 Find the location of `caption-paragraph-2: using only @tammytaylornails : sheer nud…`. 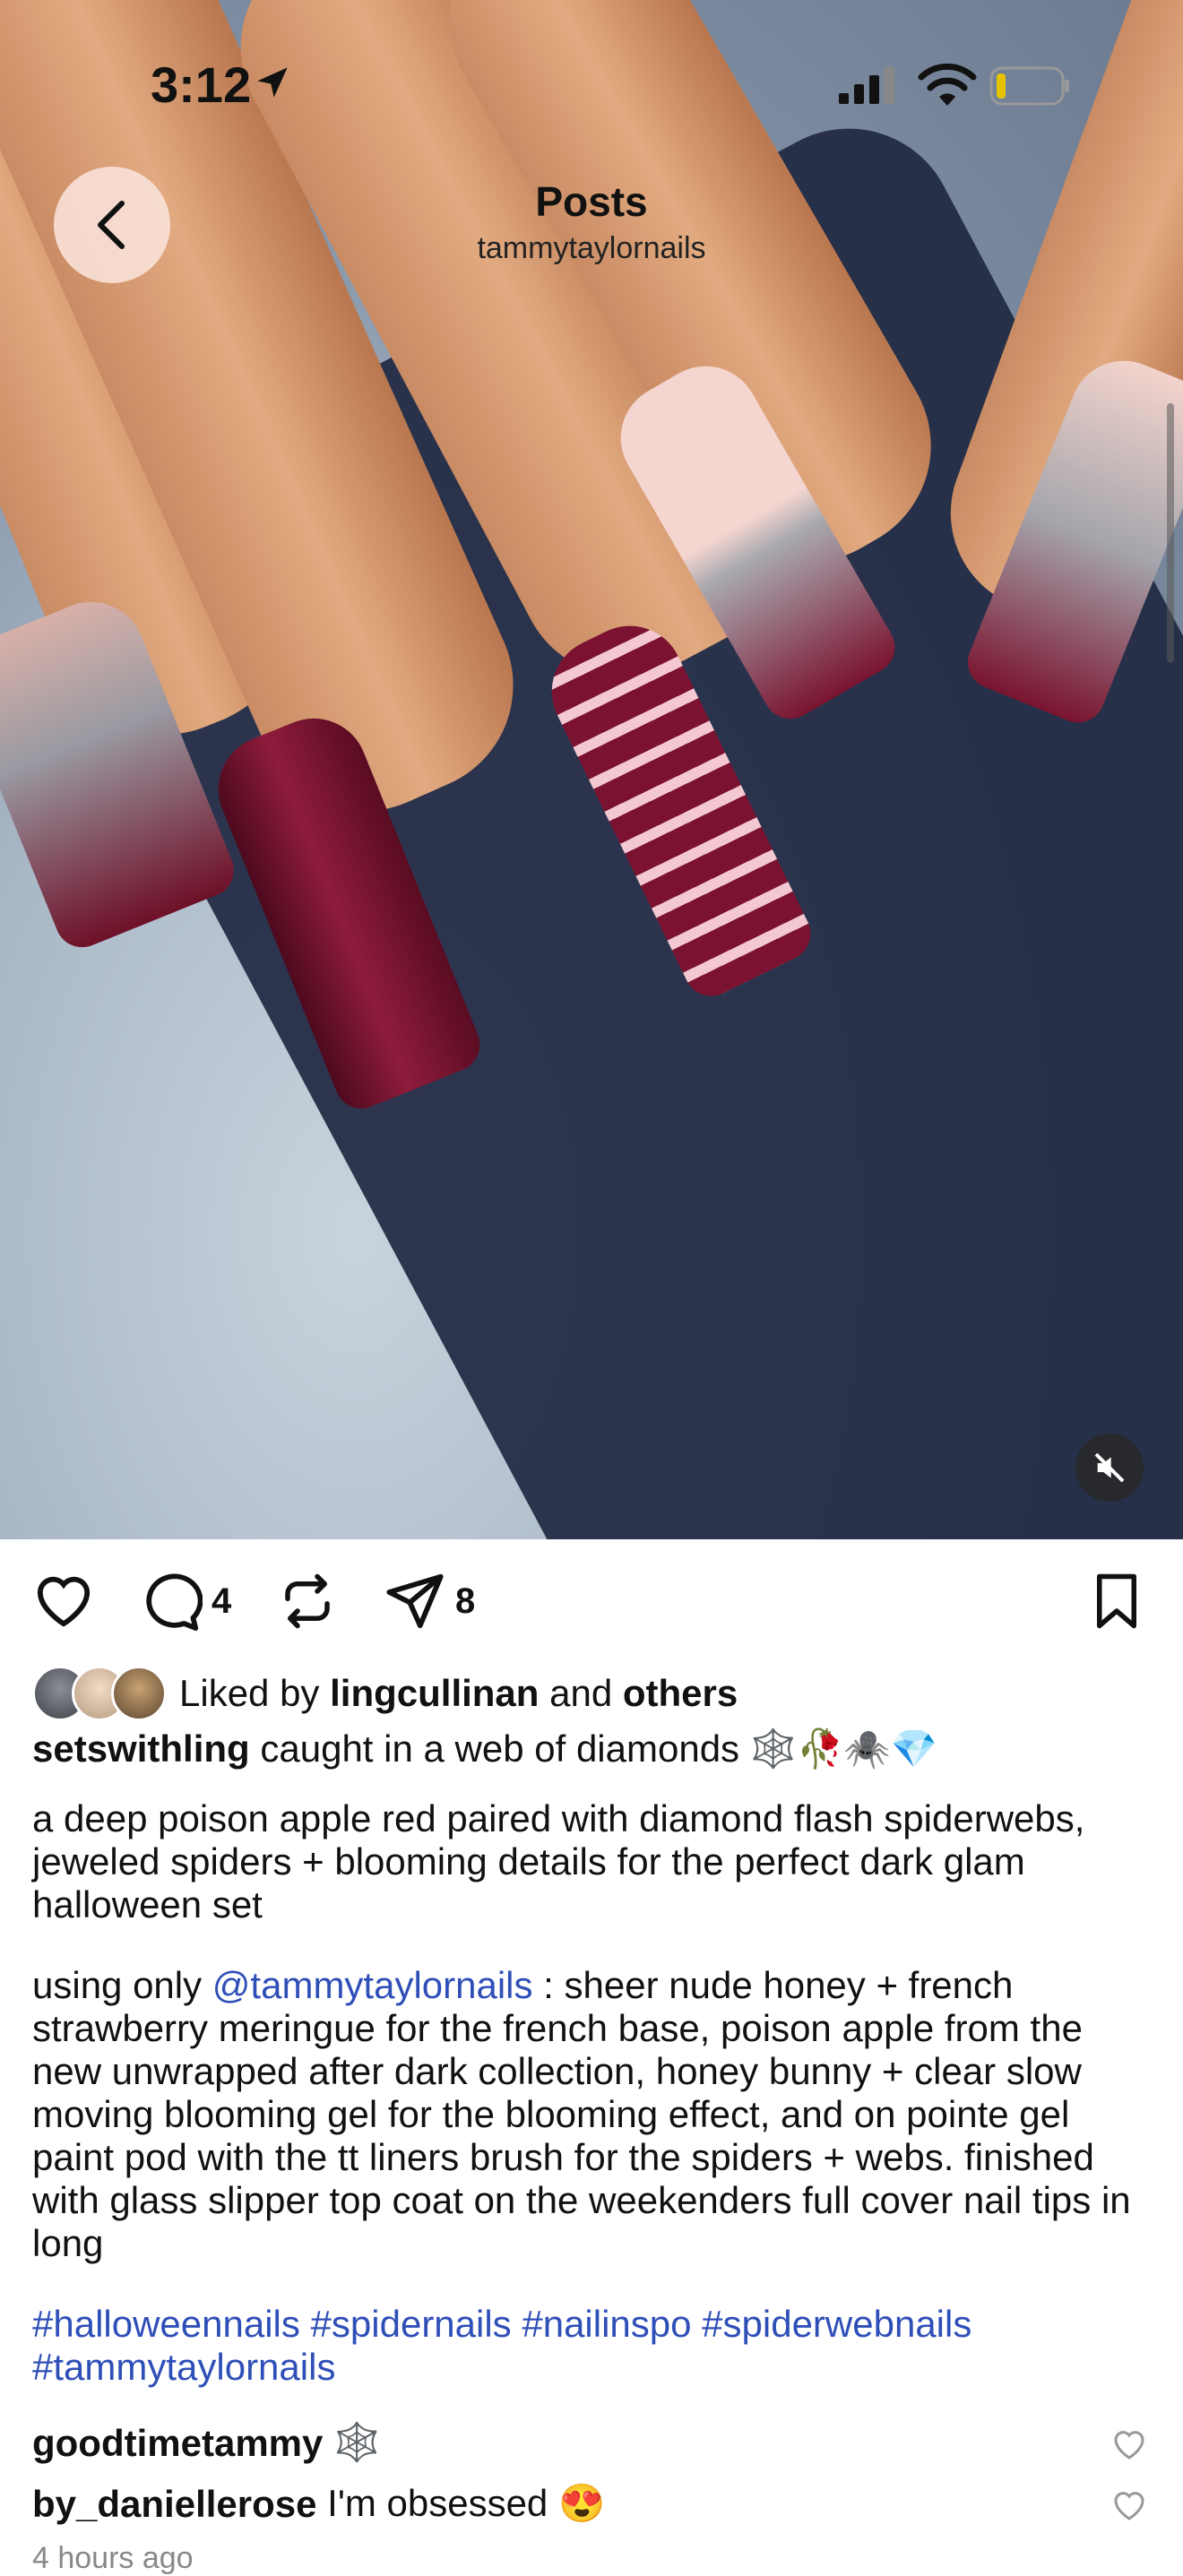

caption-paragraph-2: using only @tammytaylornails : sheer nud… is located at coordinates (597, 2114).